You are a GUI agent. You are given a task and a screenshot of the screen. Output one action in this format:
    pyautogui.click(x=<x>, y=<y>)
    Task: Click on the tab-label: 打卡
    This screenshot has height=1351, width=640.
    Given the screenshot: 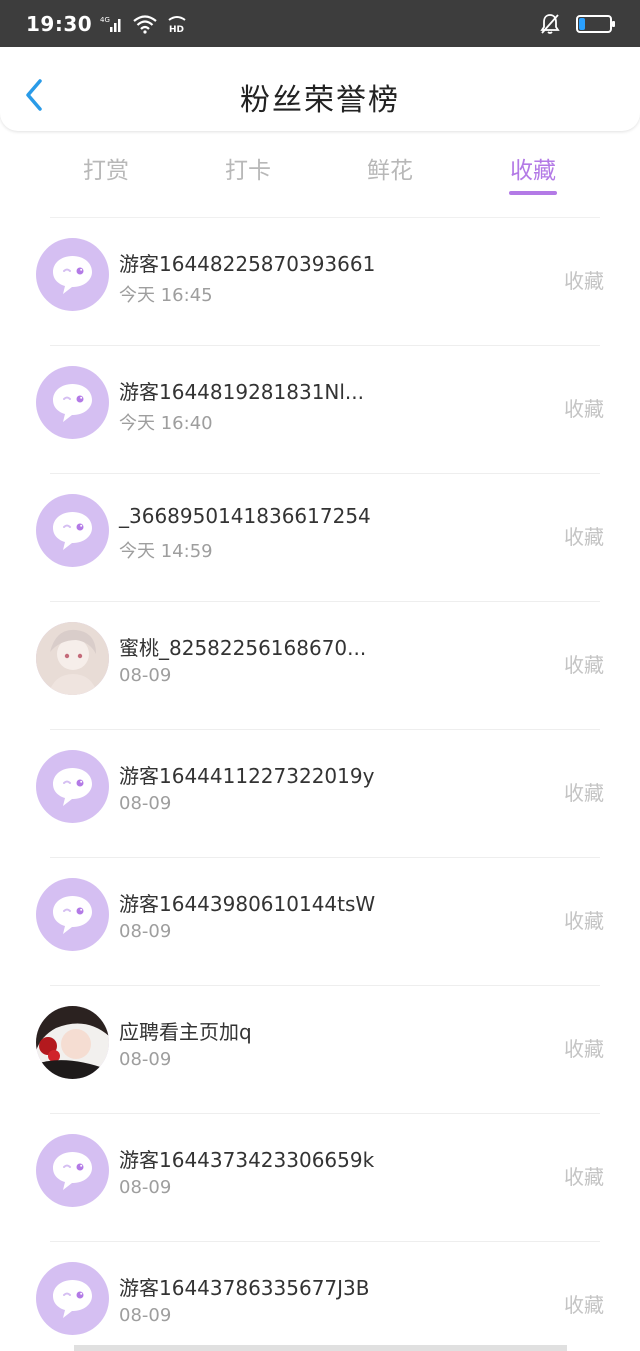 What is the action you would take?
    pyautogui.click(x=248, y=171)
    